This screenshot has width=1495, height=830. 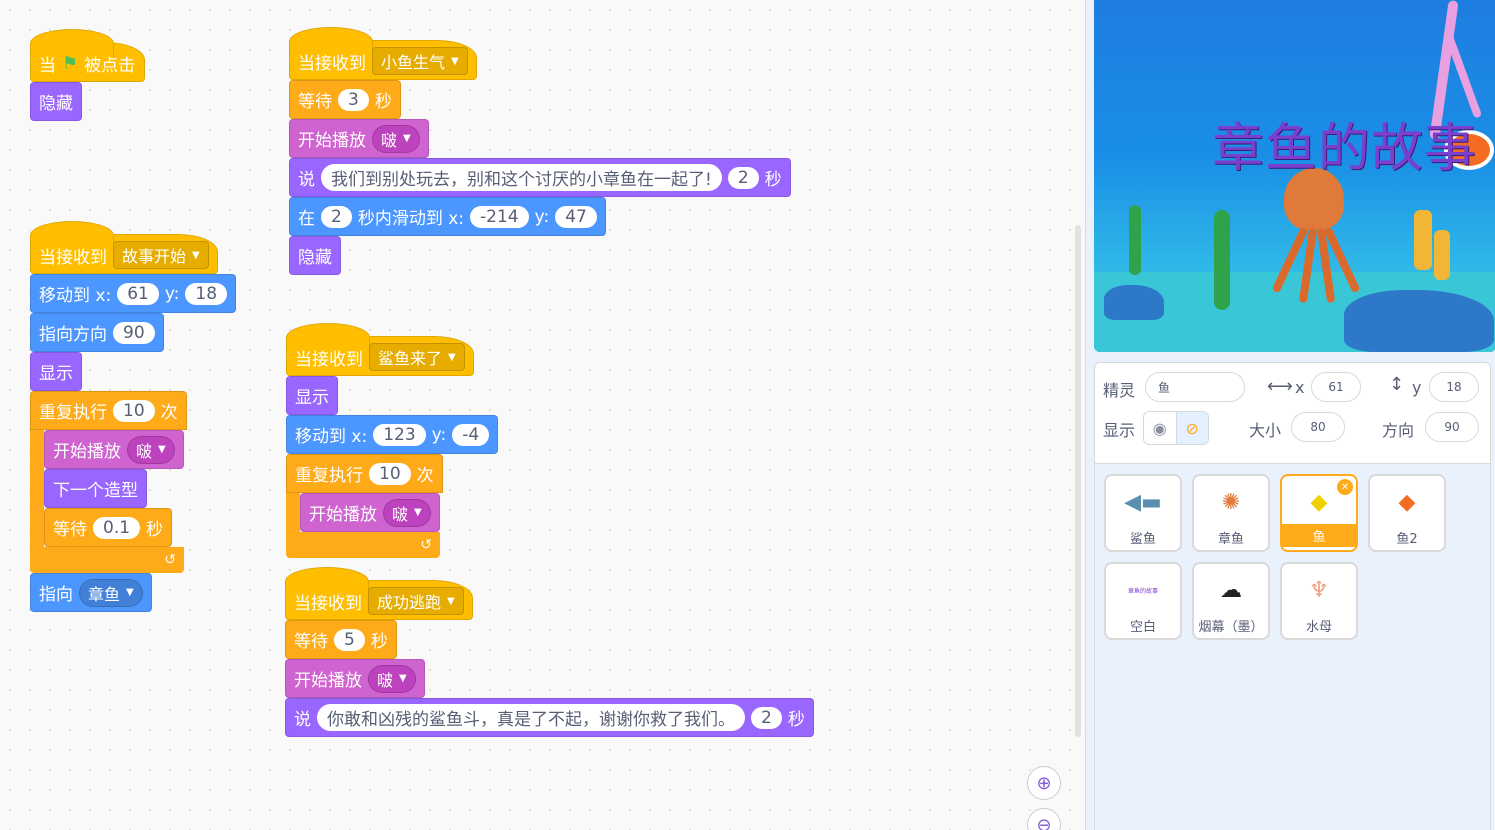 What do you see at coordinates (1044, 783) in the screenshot?
I see `zoom-in-button: ⊕` at bounding box center [1044, 783].